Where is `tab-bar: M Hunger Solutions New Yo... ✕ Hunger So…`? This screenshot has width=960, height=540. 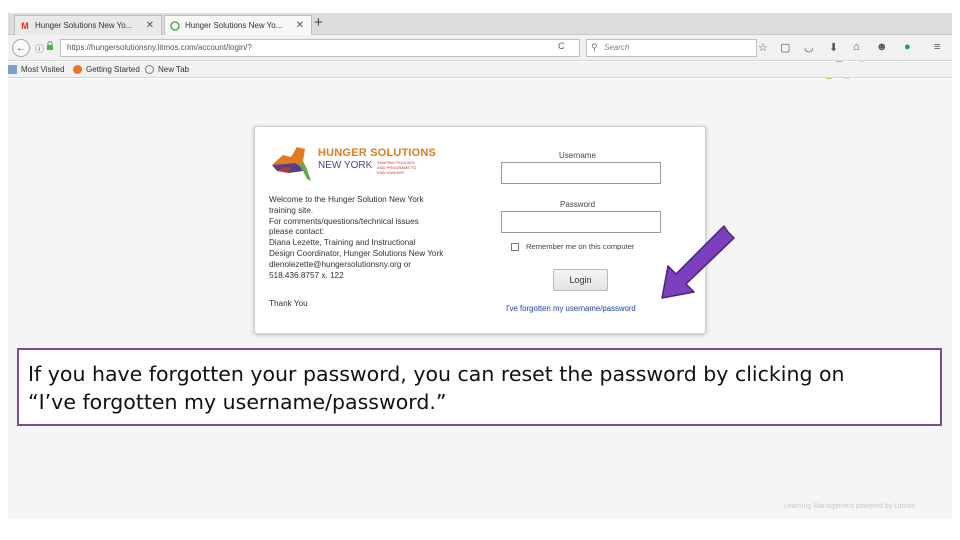
tab-bar: M Hunger Solutions New Yo... ✕ Hunger So… is located at coordinates (480, 24).